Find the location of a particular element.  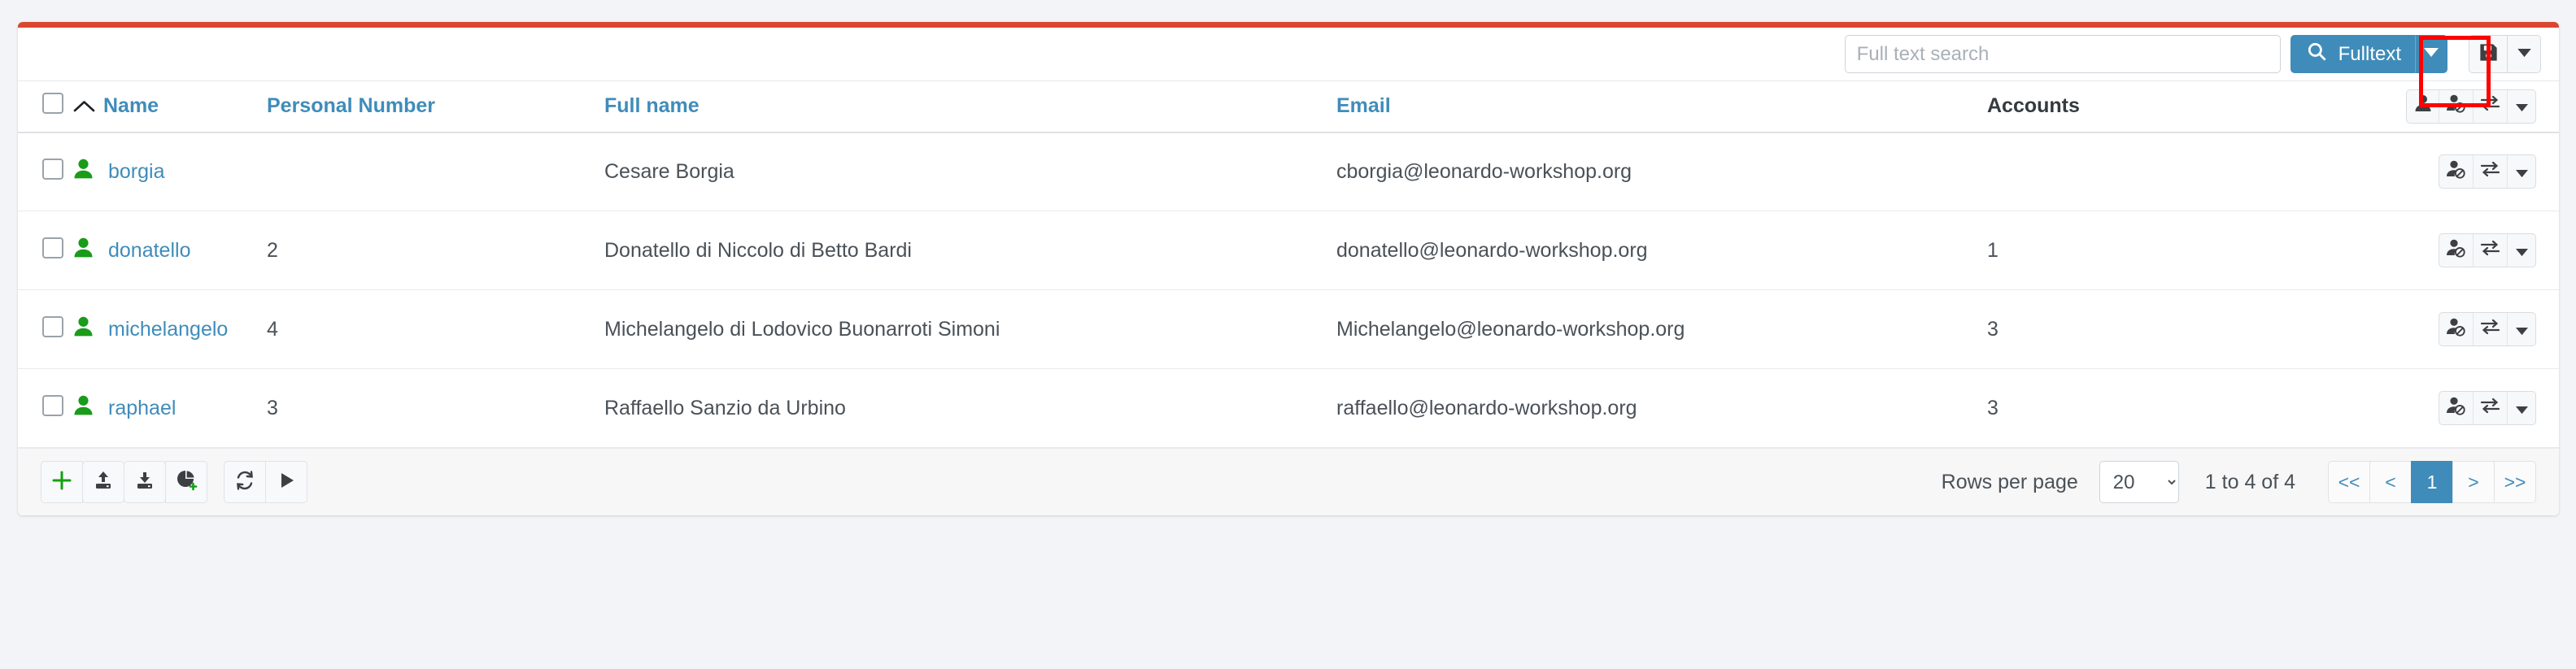

column-header-email: Email is located at coordinates (1661, 106).